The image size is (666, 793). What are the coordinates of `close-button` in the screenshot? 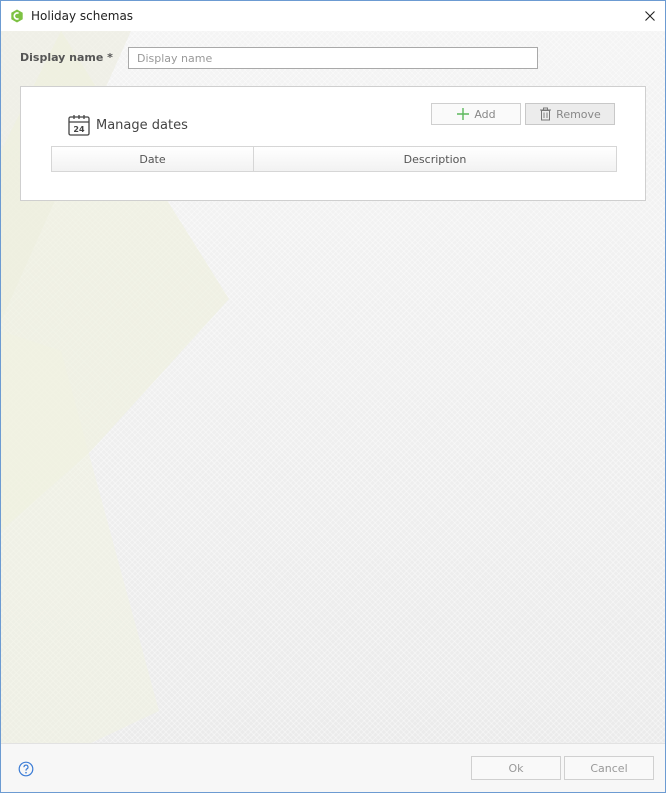 It's located at (650, 16).